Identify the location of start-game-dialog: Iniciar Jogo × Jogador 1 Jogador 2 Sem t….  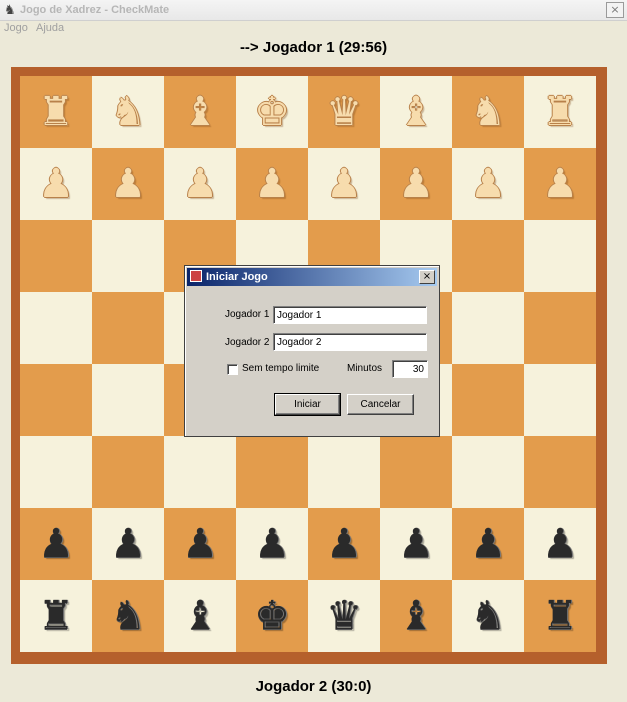
(312, 351).